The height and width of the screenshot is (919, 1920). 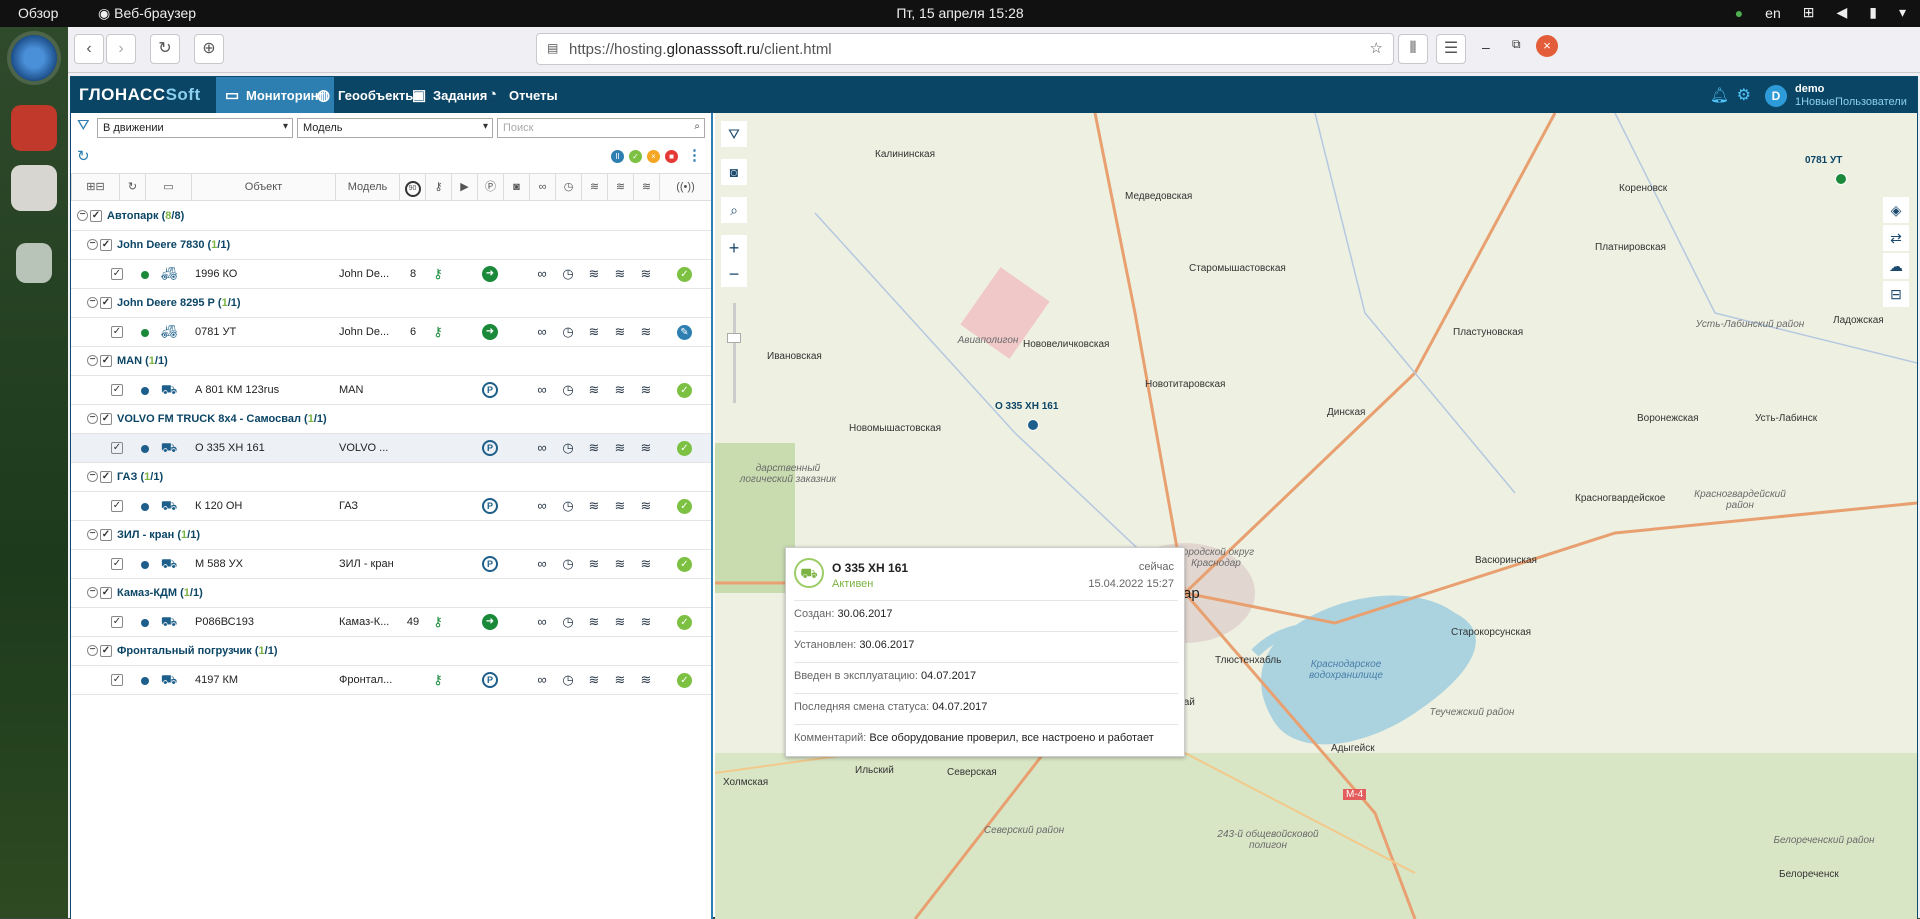 I want to click on ignition-key-column-icon: ⚷, so click(x=438, y=187).